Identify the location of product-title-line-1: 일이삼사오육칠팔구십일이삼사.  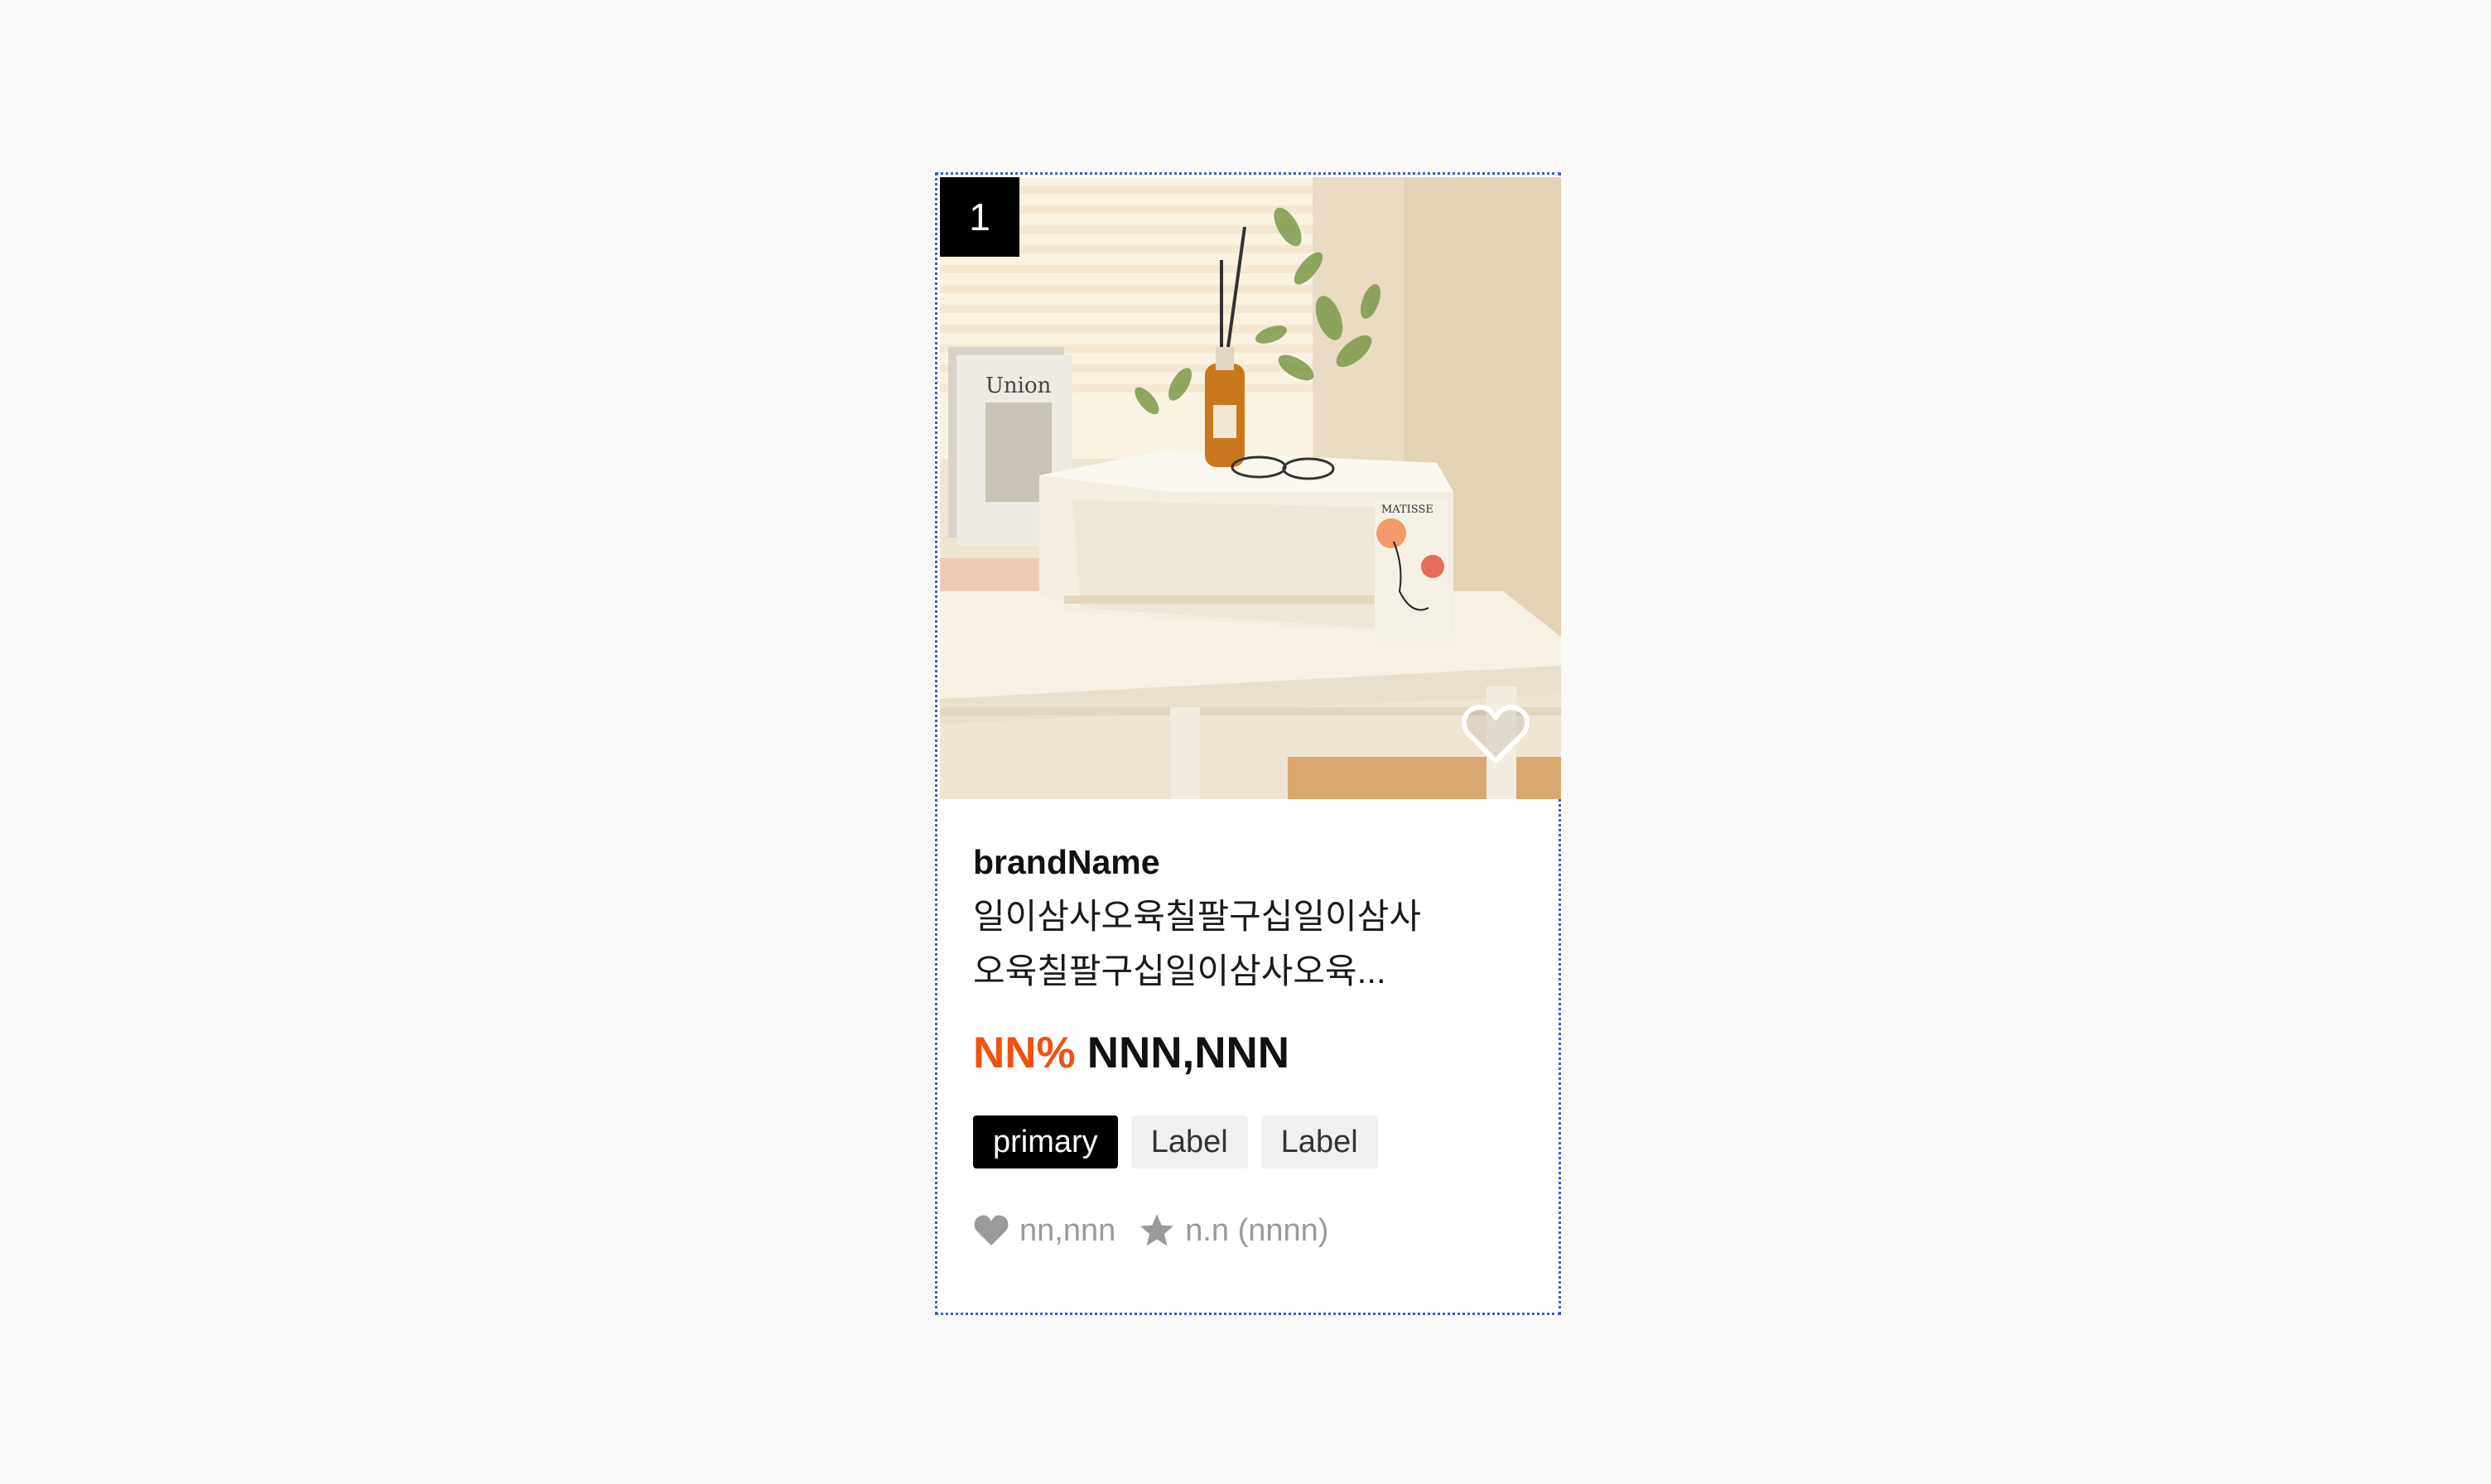
(1197, 916).